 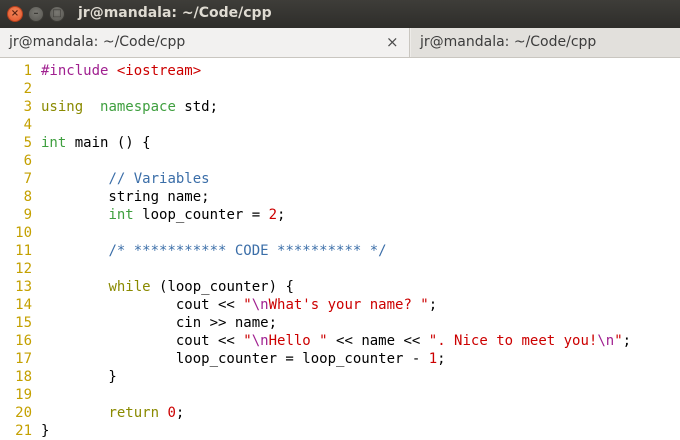 I want to click on line-code: cin >> name;, so click(x=159, y=323).